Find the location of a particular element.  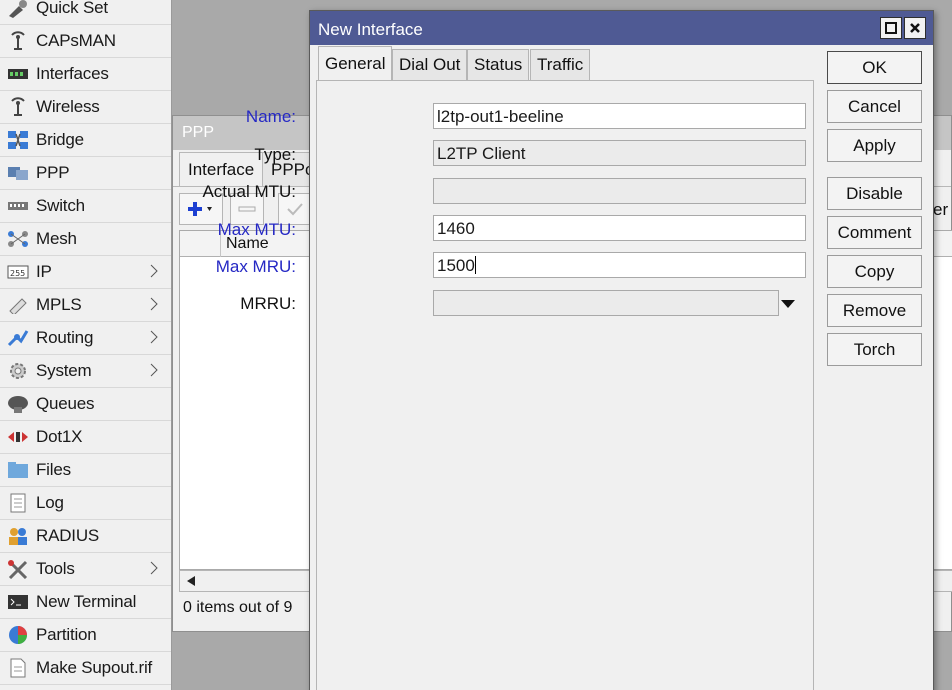

bridge-icon is located at coordinates (18, 140).